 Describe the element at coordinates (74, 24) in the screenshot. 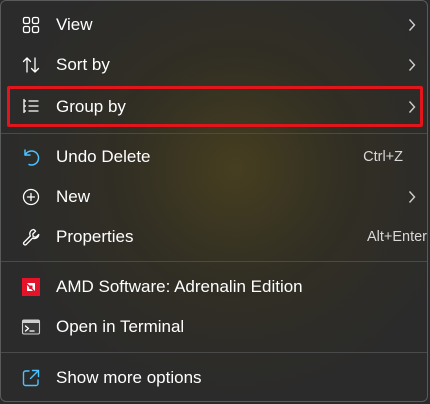

I see `menu-item-label: View` at that location.